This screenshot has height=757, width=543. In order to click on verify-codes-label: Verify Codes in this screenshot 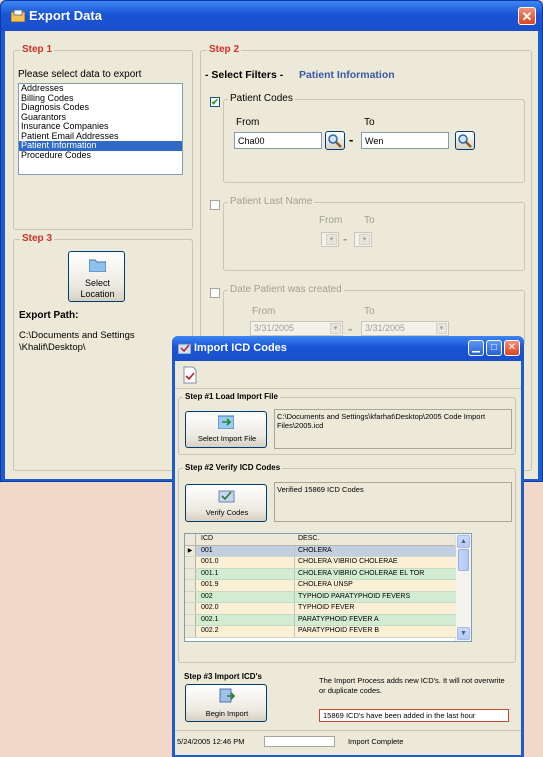, I will do `click(227, 512)`.